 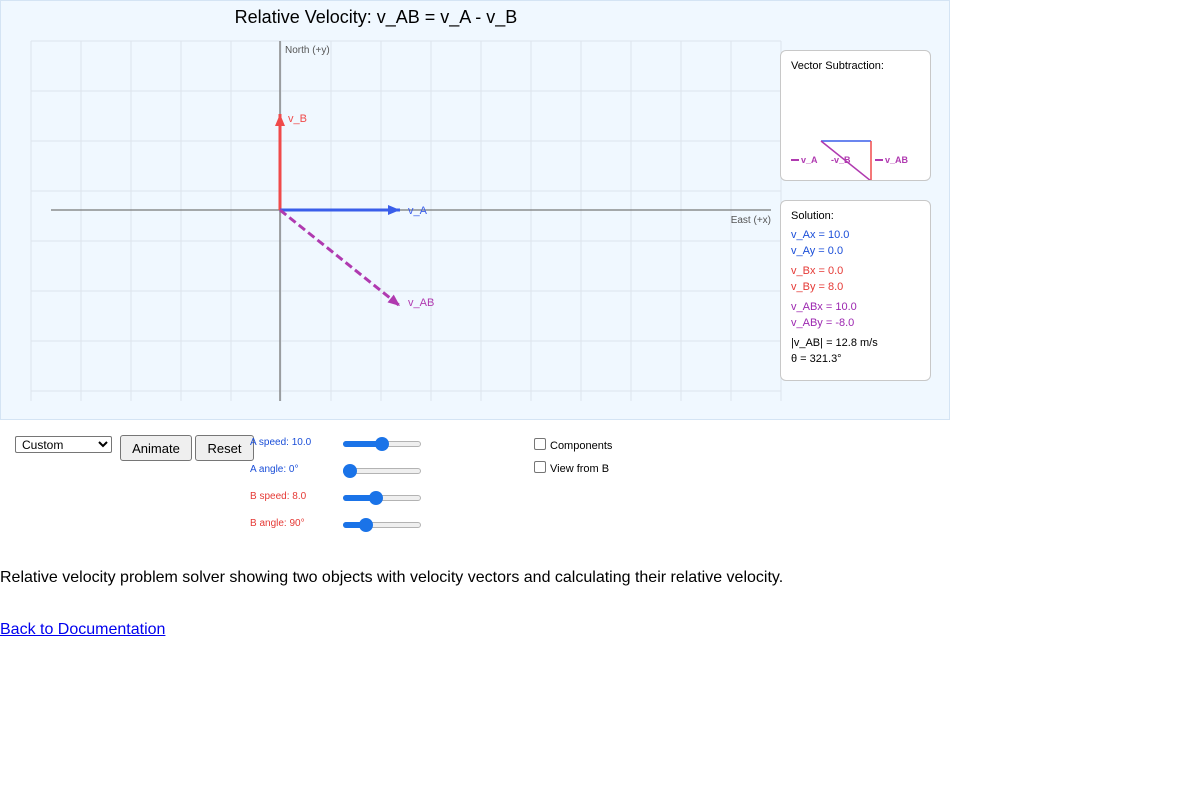 What do you see at coordinates (277, 523) in the screenshot?
I see `slider-label: B angle: 90°` at bounding box center [277, 523].